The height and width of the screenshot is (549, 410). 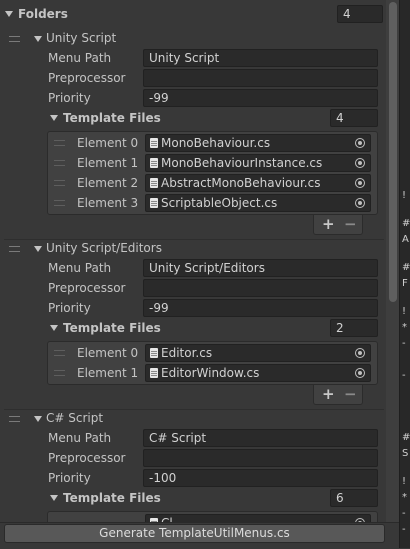 I want to click on menu-path-field: C# Script, so click(x=260, y=438).